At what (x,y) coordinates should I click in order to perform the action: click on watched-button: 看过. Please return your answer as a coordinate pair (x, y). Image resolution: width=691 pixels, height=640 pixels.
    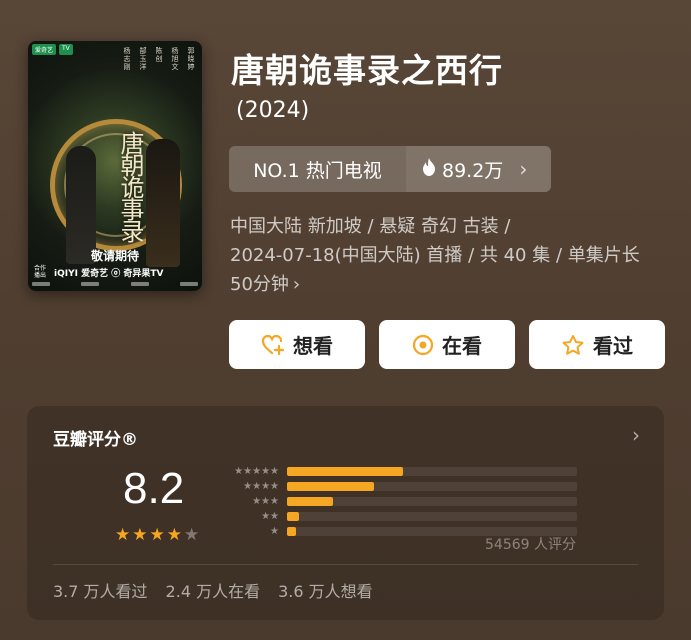
    Looking at the image, I should click on (597, 344).